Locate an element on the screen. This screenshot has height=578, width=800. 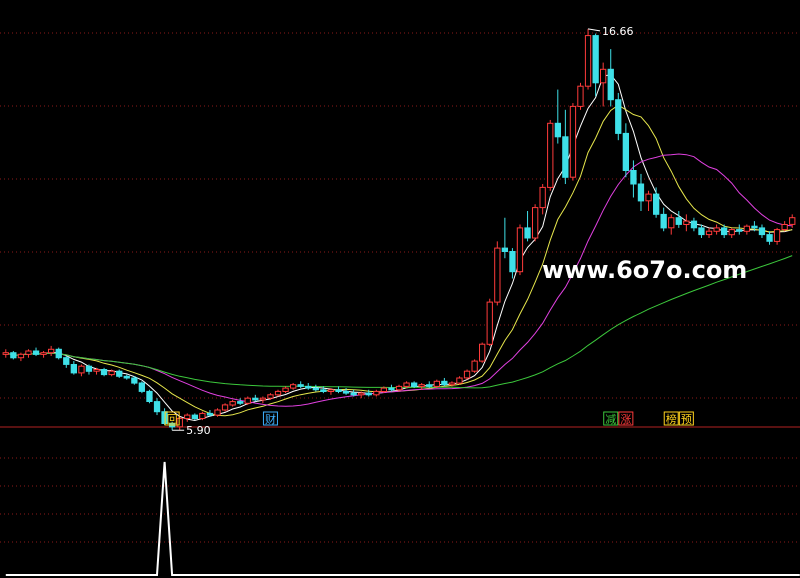
signal-tag: 涨 is located at coordinates (626, 418).